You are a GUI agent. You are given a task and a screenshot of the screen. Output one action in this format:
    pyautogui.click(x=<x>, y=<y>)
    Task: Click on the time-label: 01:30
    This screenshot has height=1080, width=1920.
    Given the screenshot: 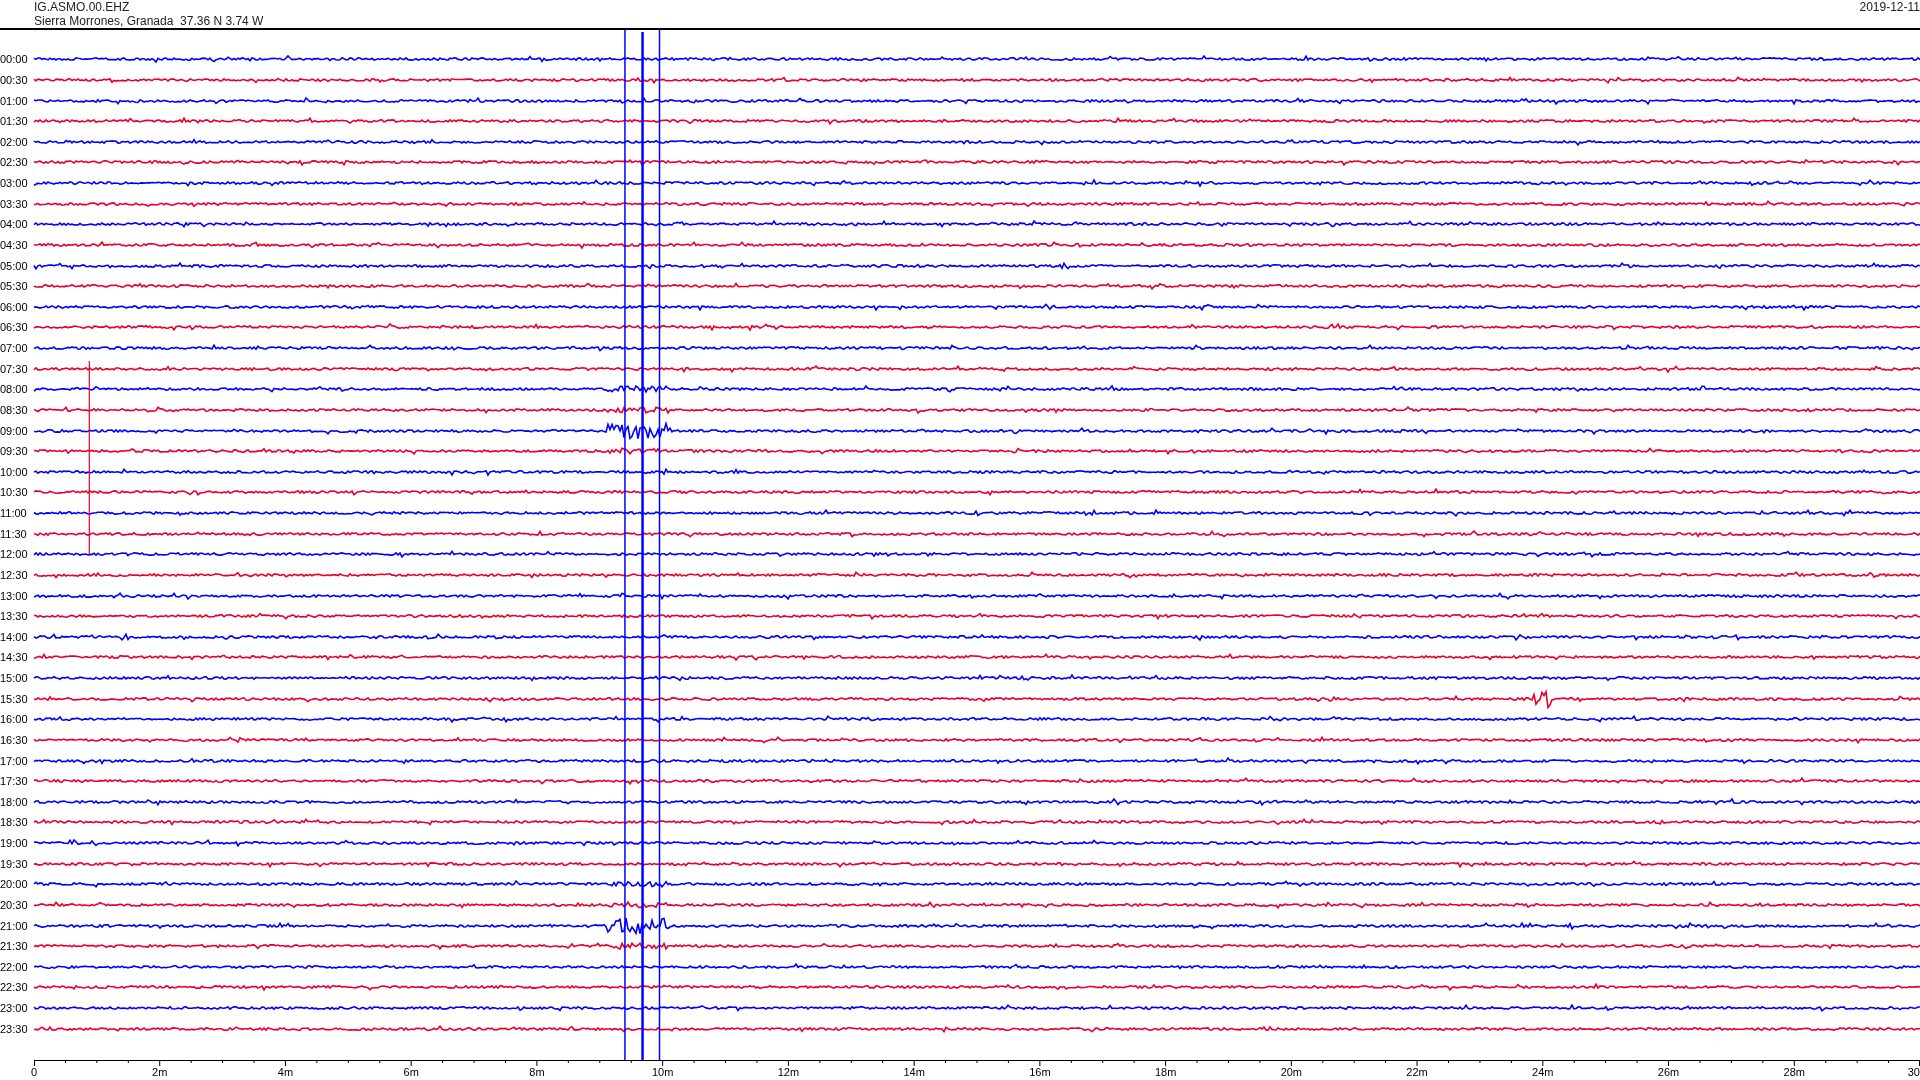 What is the action you would take?
    pyautogui.click(x=14, y=121)
    